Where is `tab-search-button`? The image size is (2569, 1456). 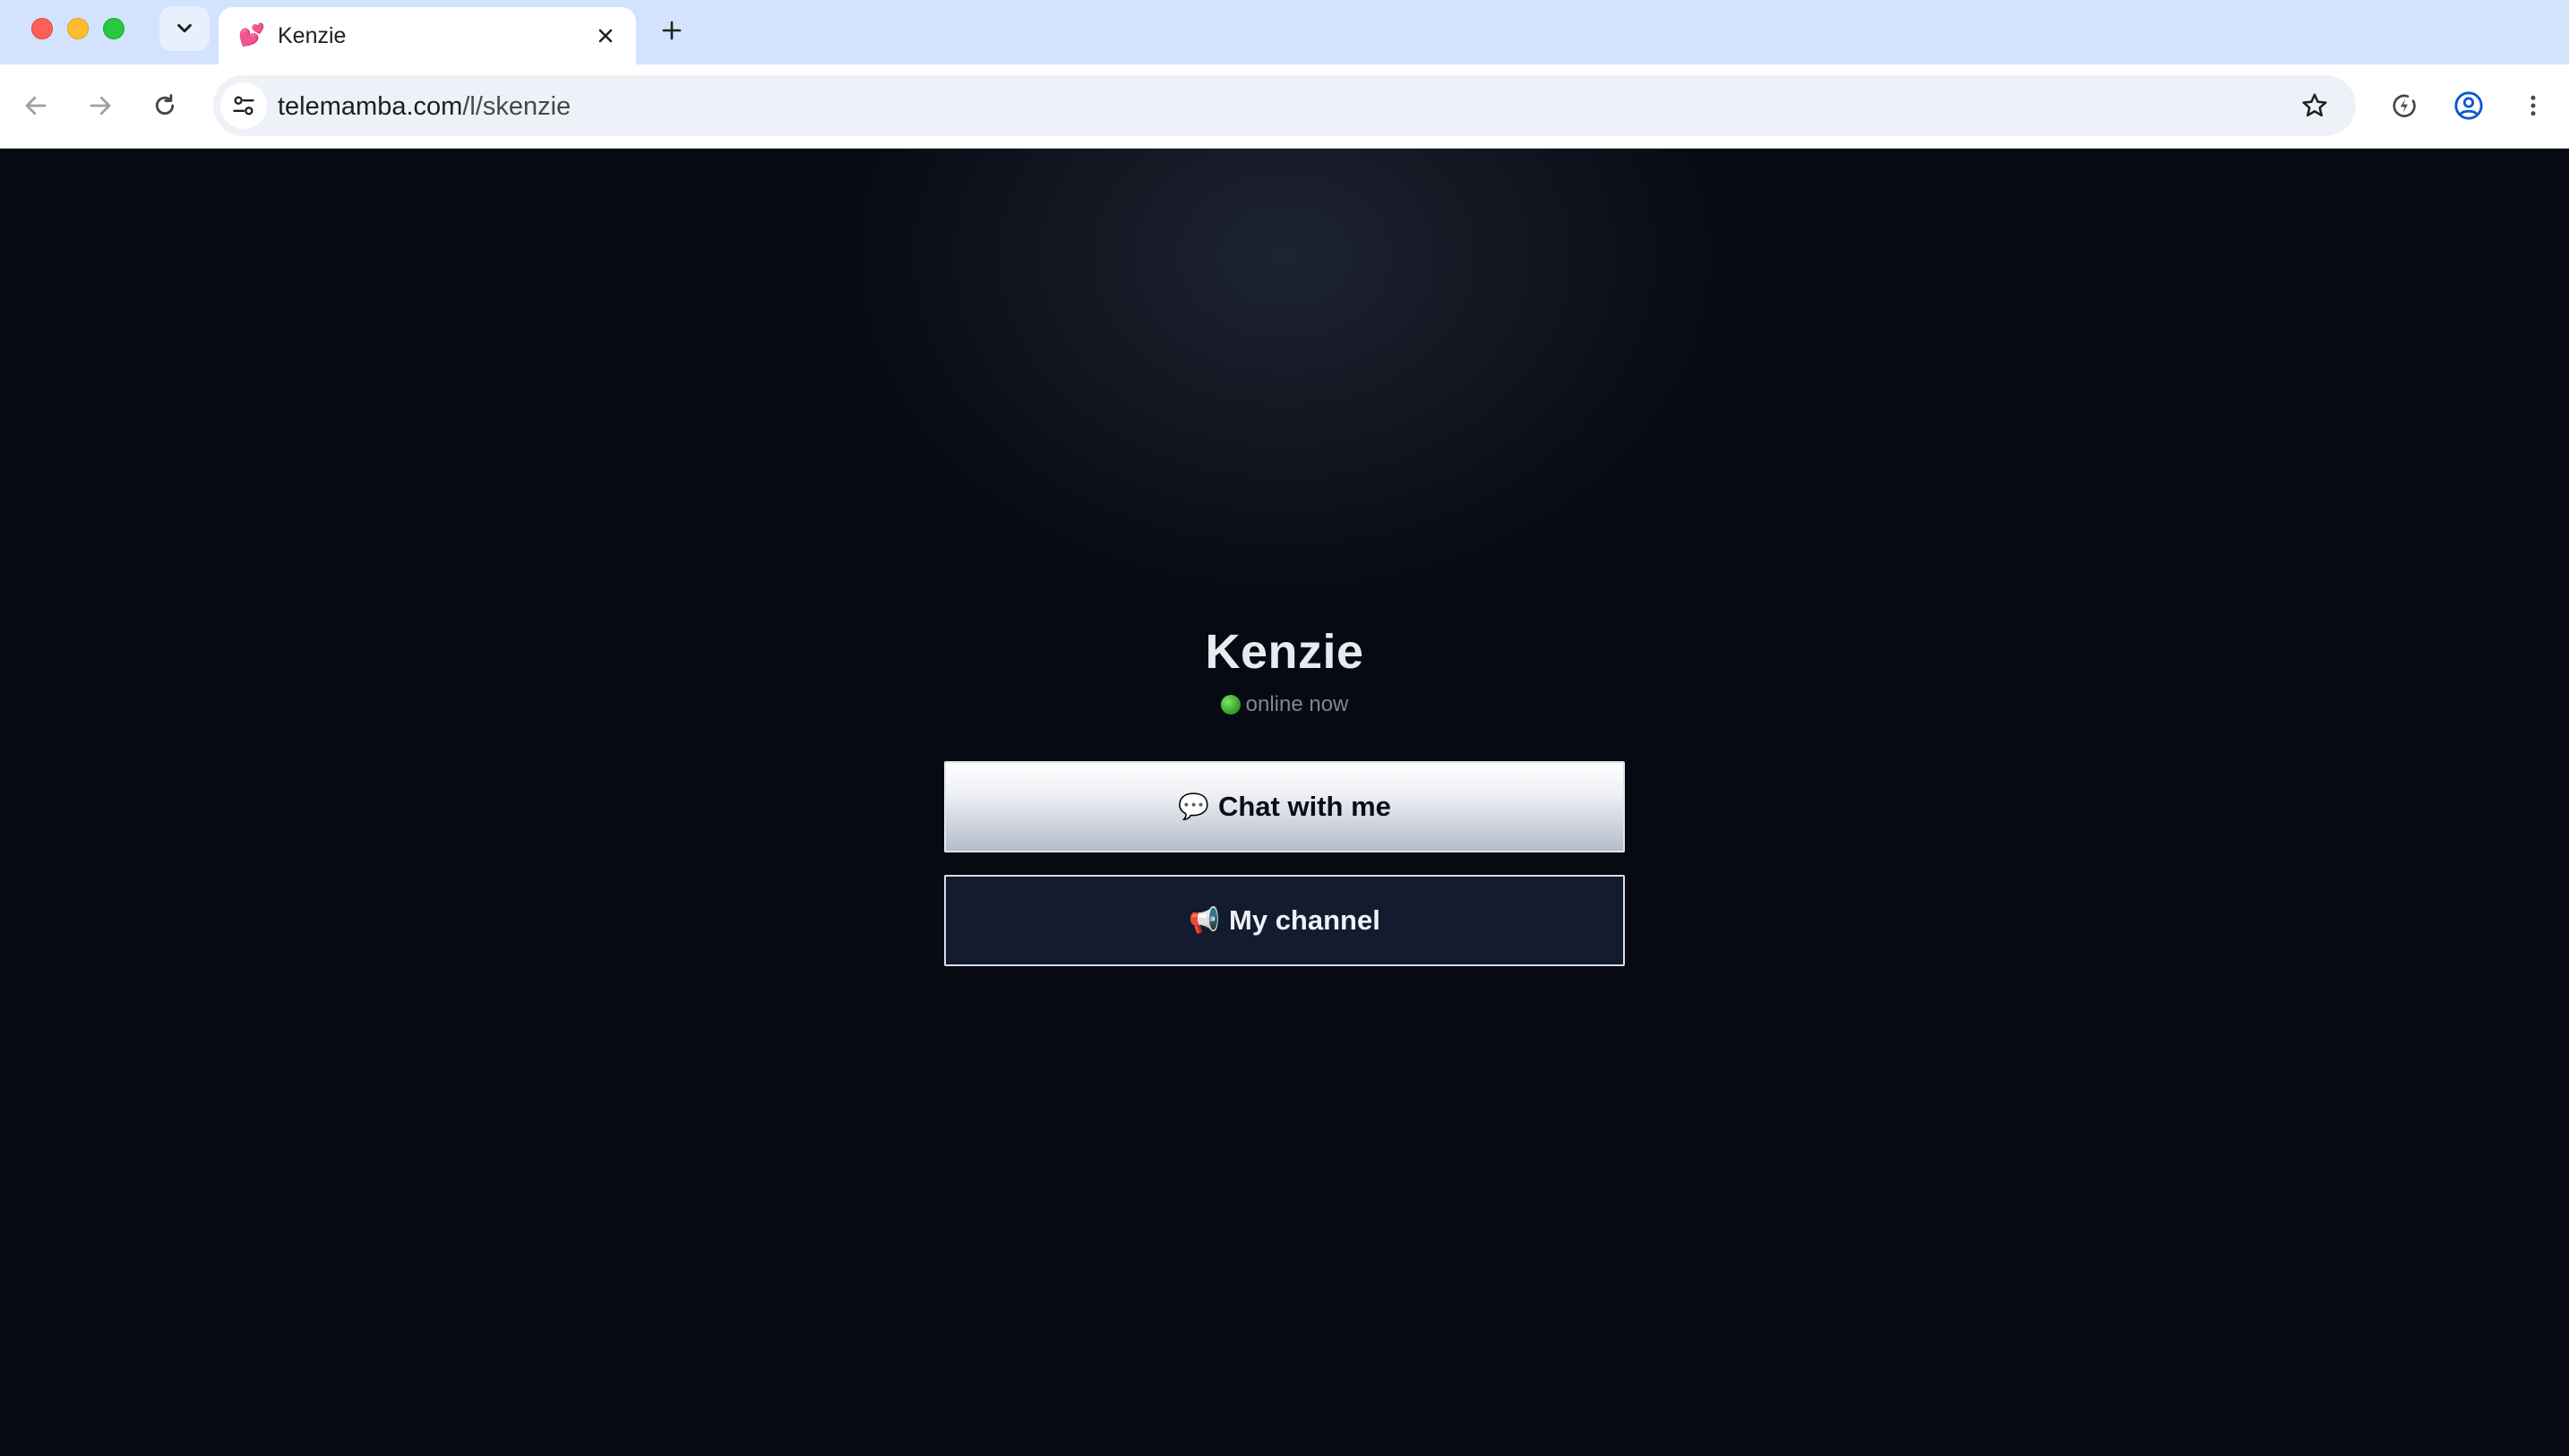
tab-search-button is located at coordinates (184, 28).